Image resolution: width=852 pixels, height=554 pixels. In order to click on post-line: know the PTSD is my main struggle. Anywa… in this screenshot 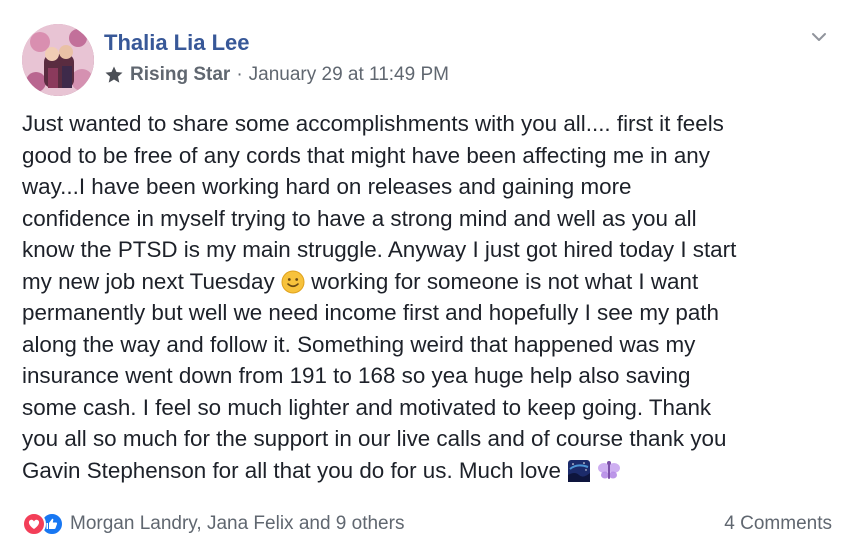, I will do `click(379, 249)`.